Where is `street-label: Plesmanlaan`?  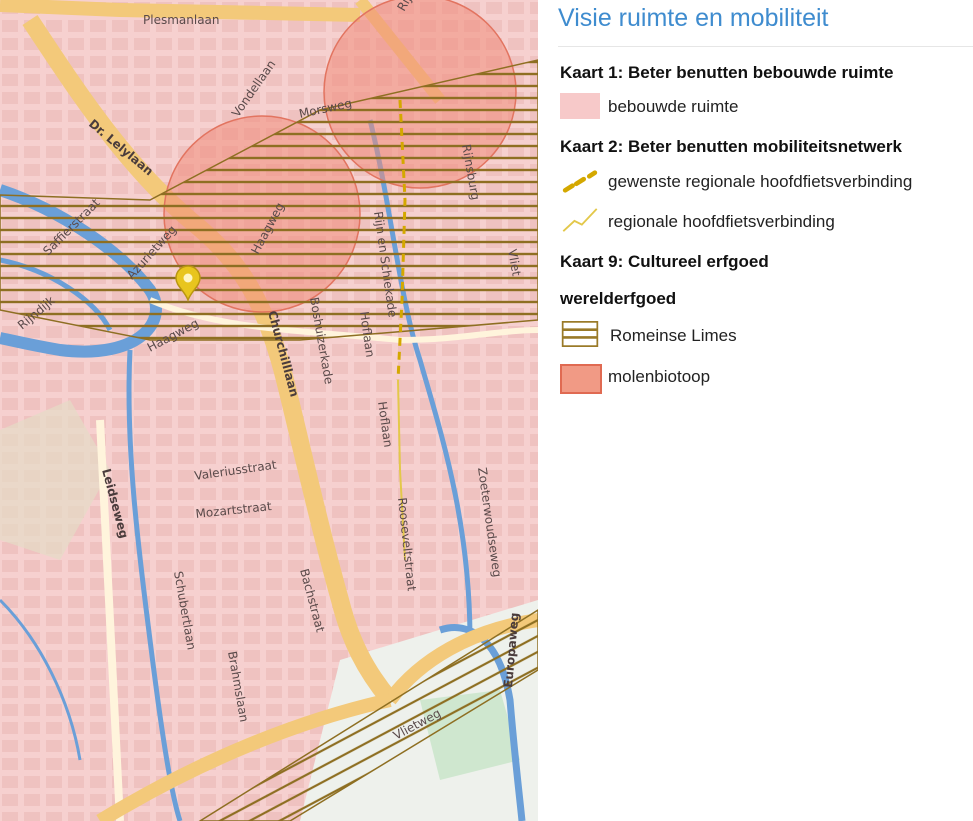 street-label: Plesmanlaan is located at coordinates (181, 20).